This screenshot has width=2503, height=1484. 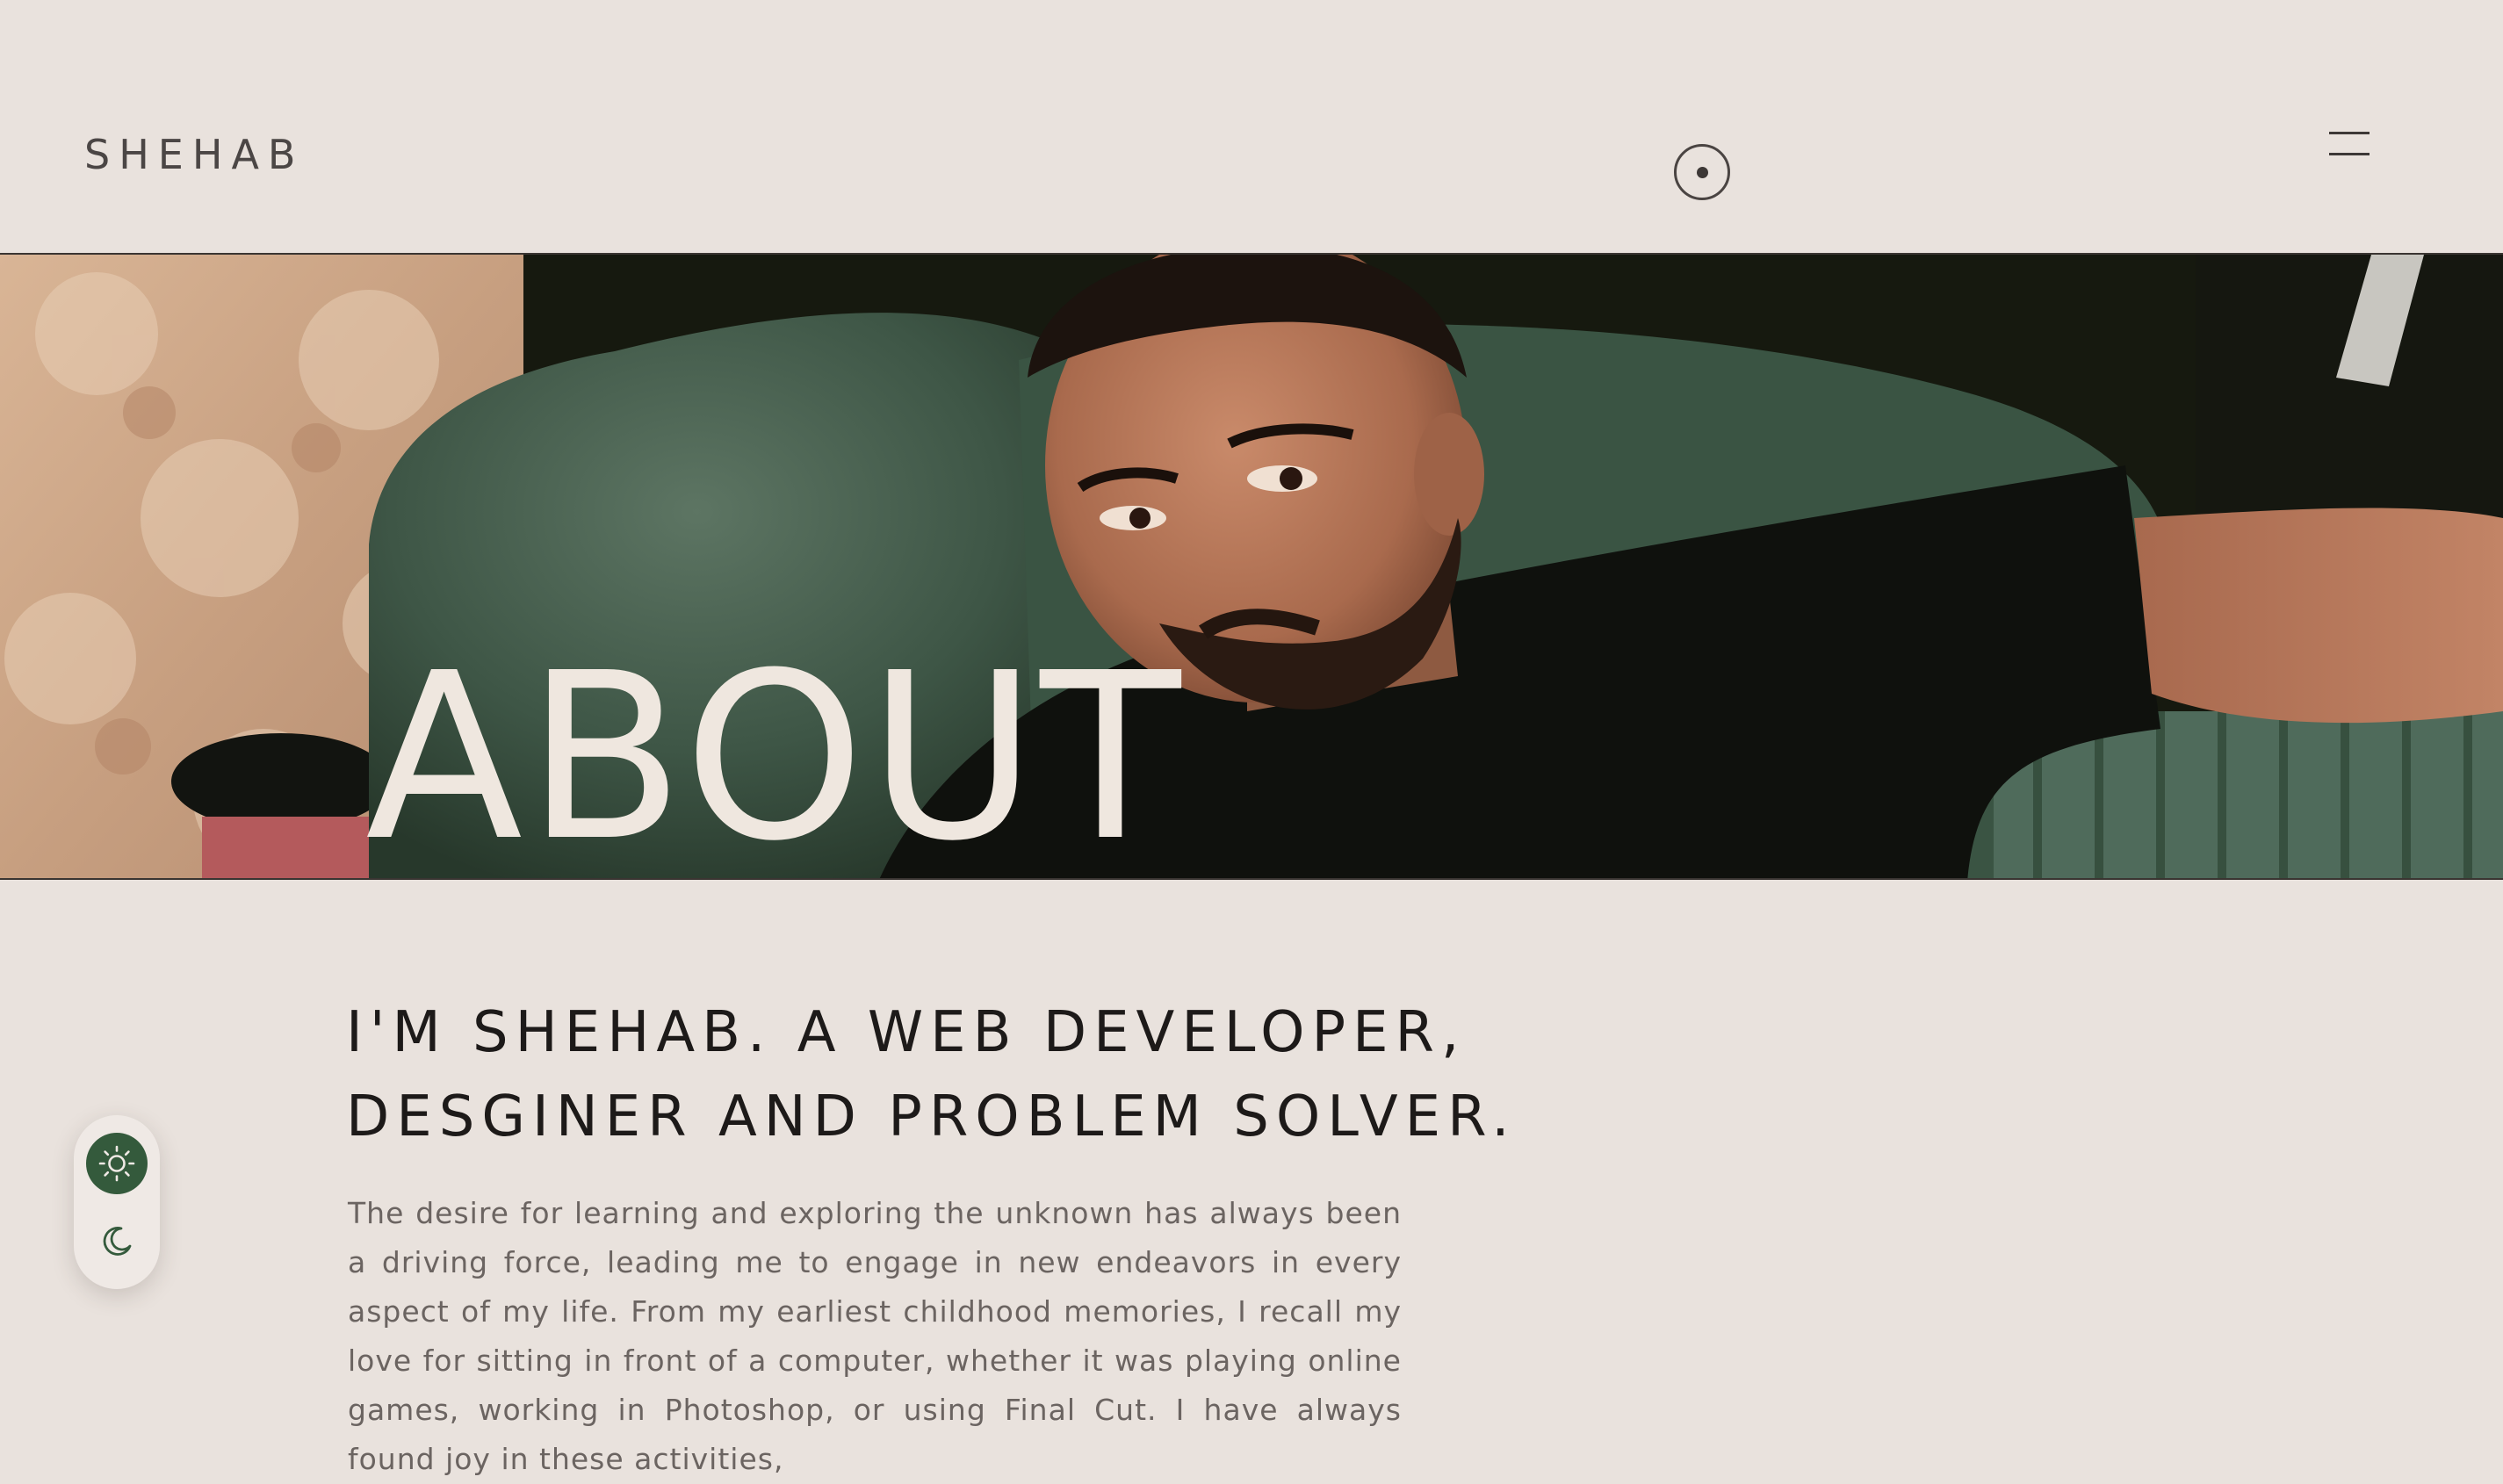 What do you see at coordinates (2349, 133) in the screenshot?
I see `hamburger-menu-icon` at bounding box center [2349, 133].